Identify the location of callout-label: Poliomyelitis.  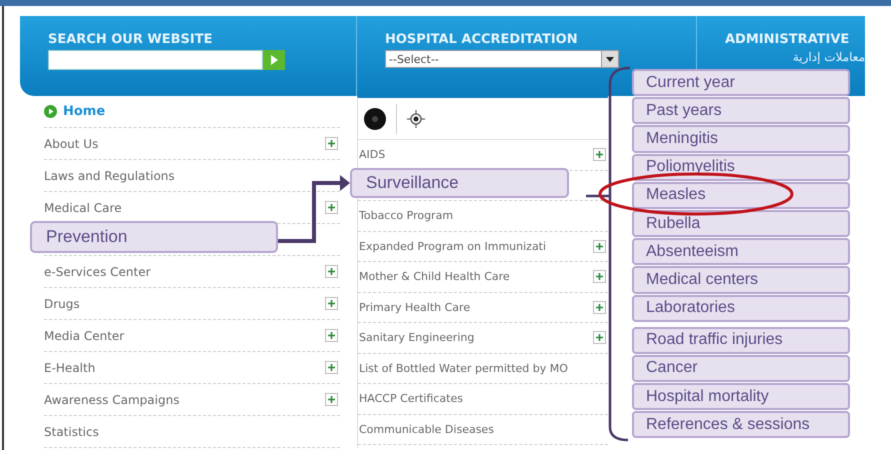
(741, 167).